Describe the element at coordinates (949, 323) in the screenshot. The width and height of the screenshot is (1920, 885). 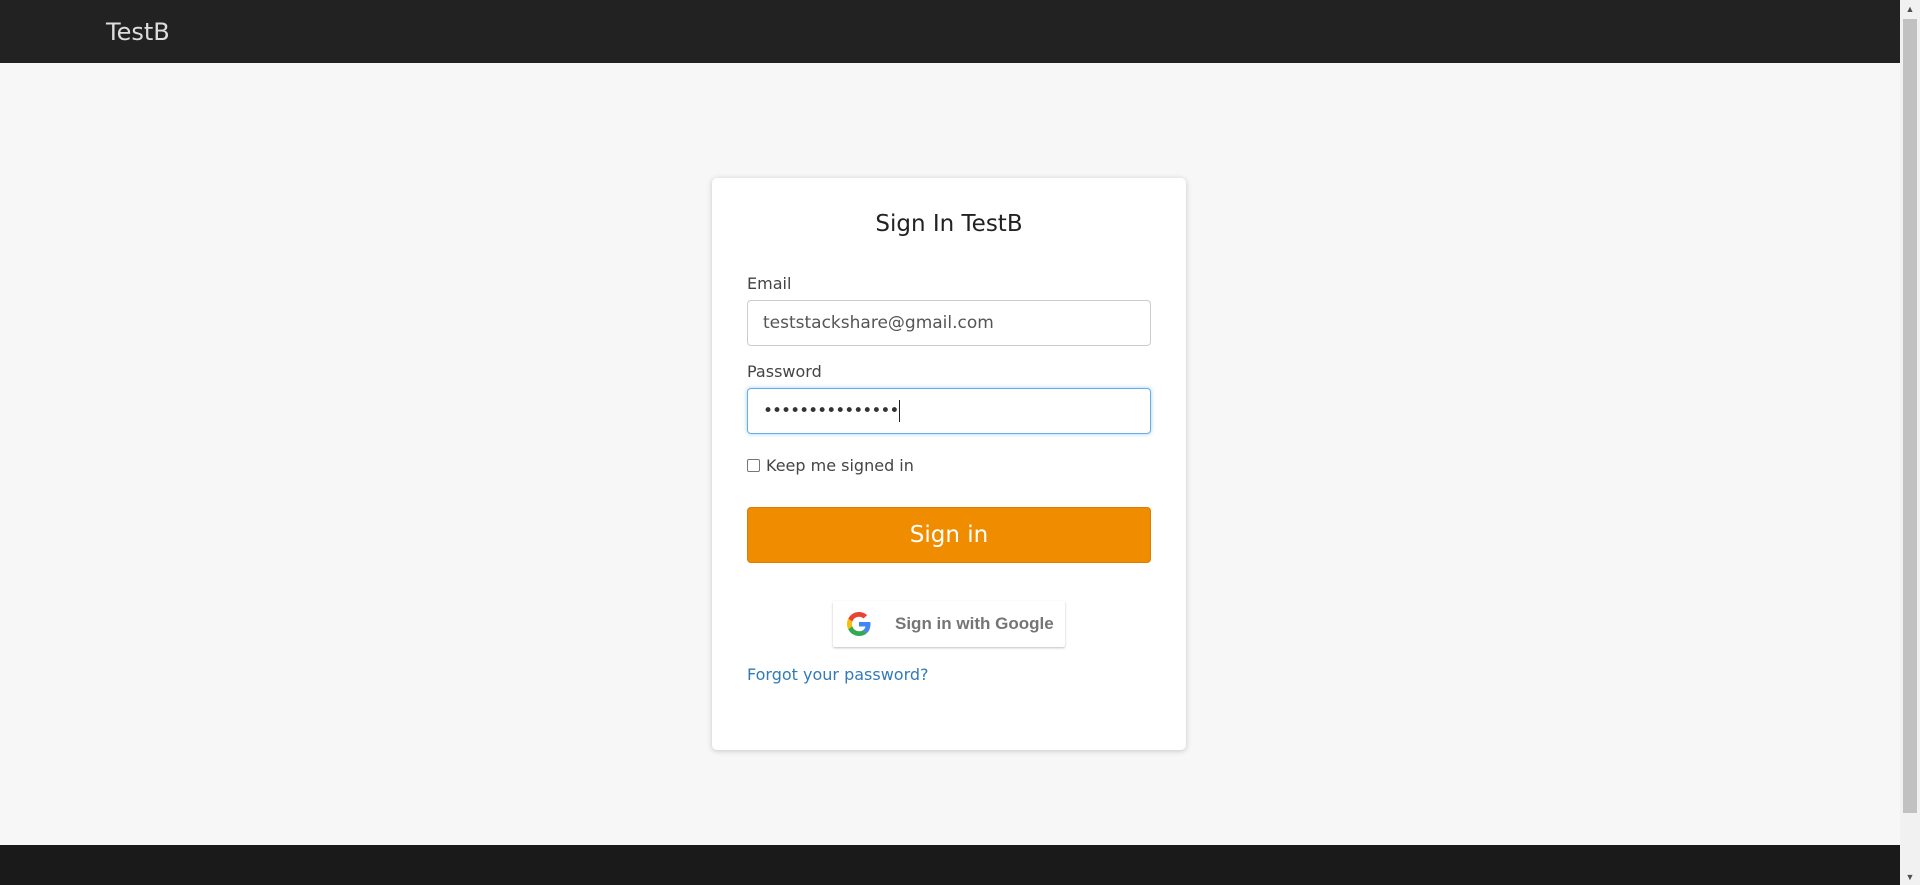
I see `email-input` at that location.